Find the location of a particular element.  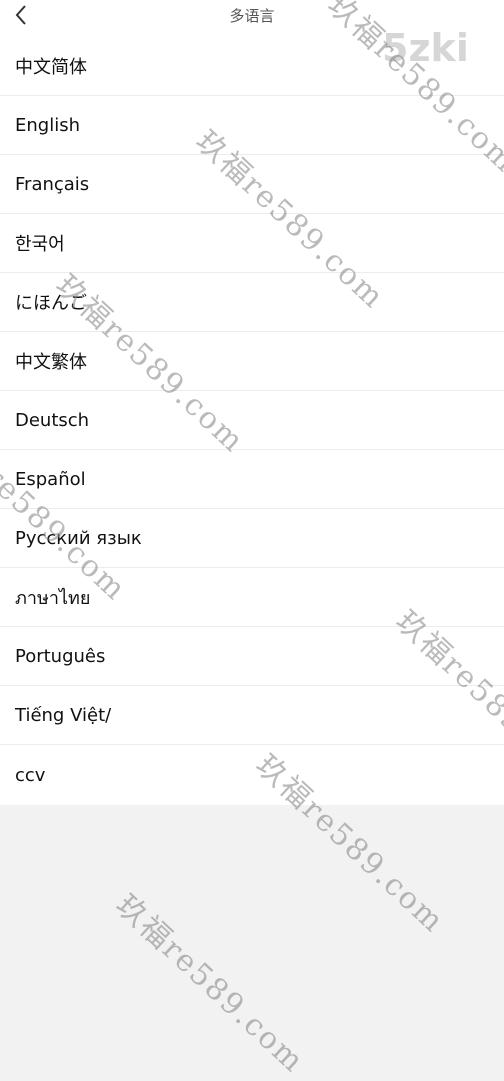

top-nav-bar: 多语言 is located at coordinates (252, 18).